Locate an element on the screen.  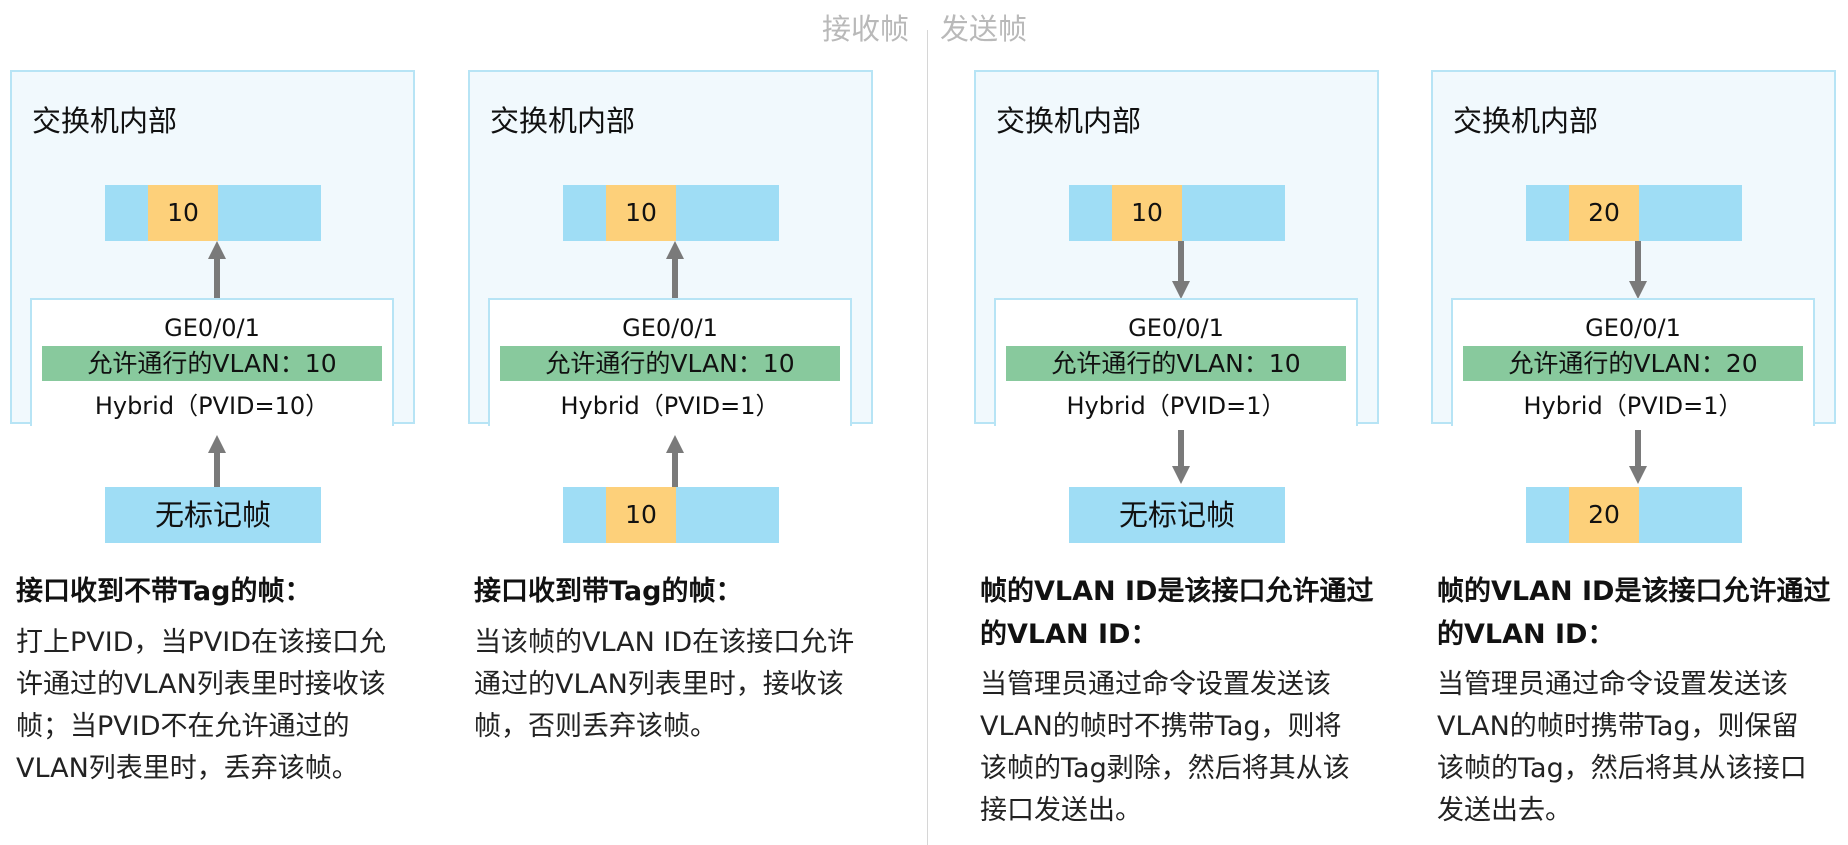
port-box: GE0/0/1 允许通行的VLAN：20 Hybrid（PVID=1） is located at coordinates (1633, 362).